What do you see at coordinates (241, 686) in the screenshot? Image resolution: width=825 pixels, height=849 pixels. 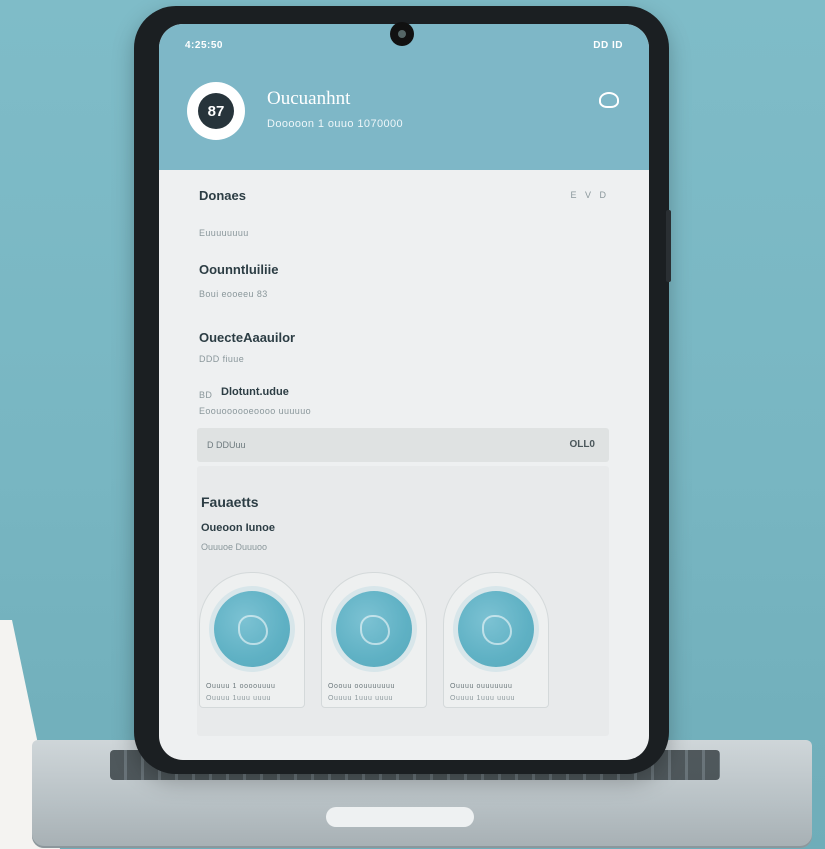 I see `favorite-card-title: Ouuuu 1 oooouuuu` at bounding box center [241, 686].